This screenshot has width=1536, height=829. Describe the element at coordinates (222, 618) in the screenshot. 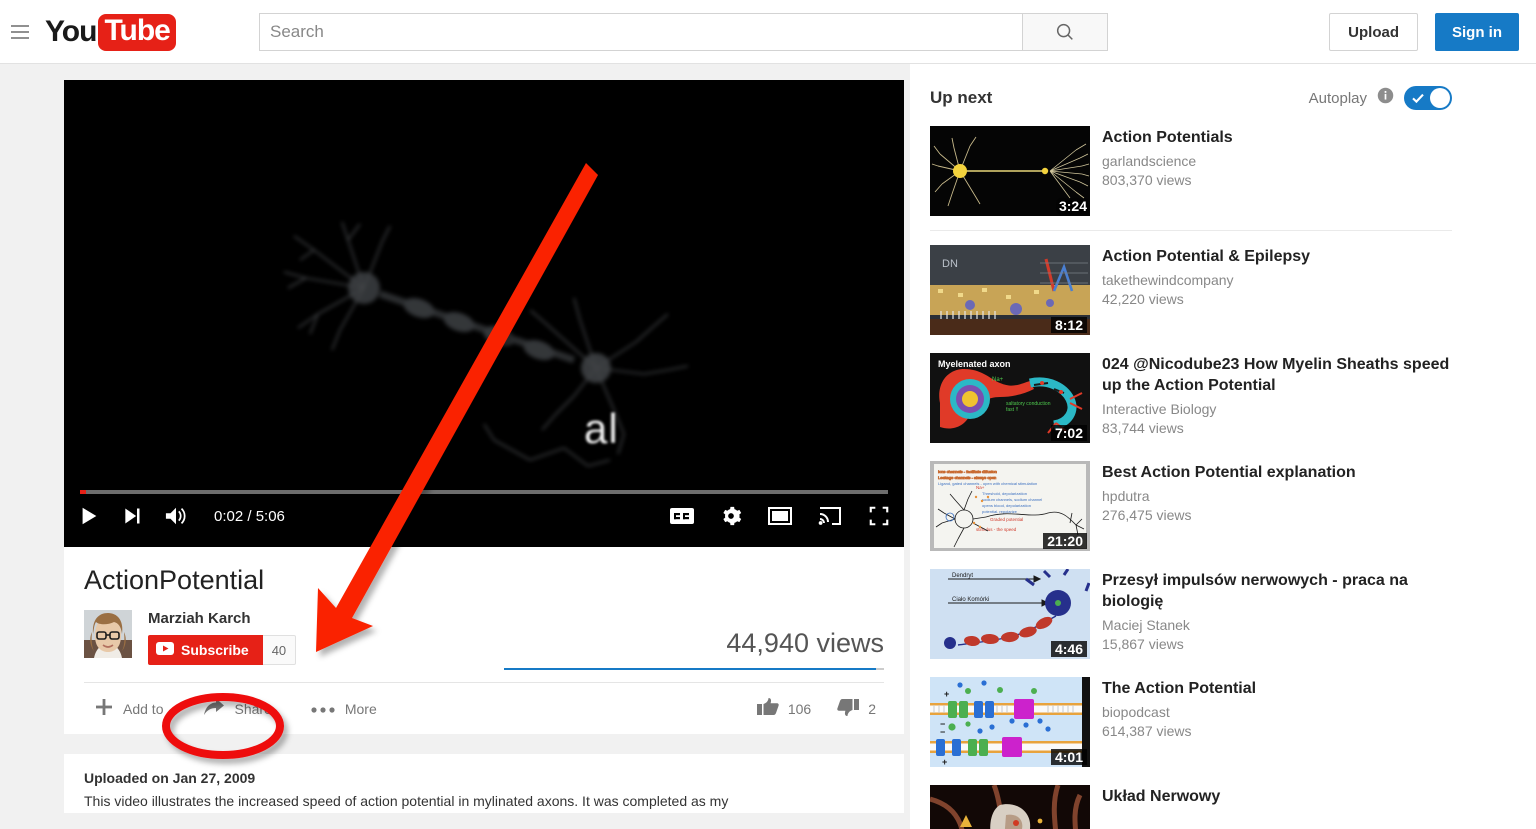

I see `channel-name: Marziah Karch` at that location.